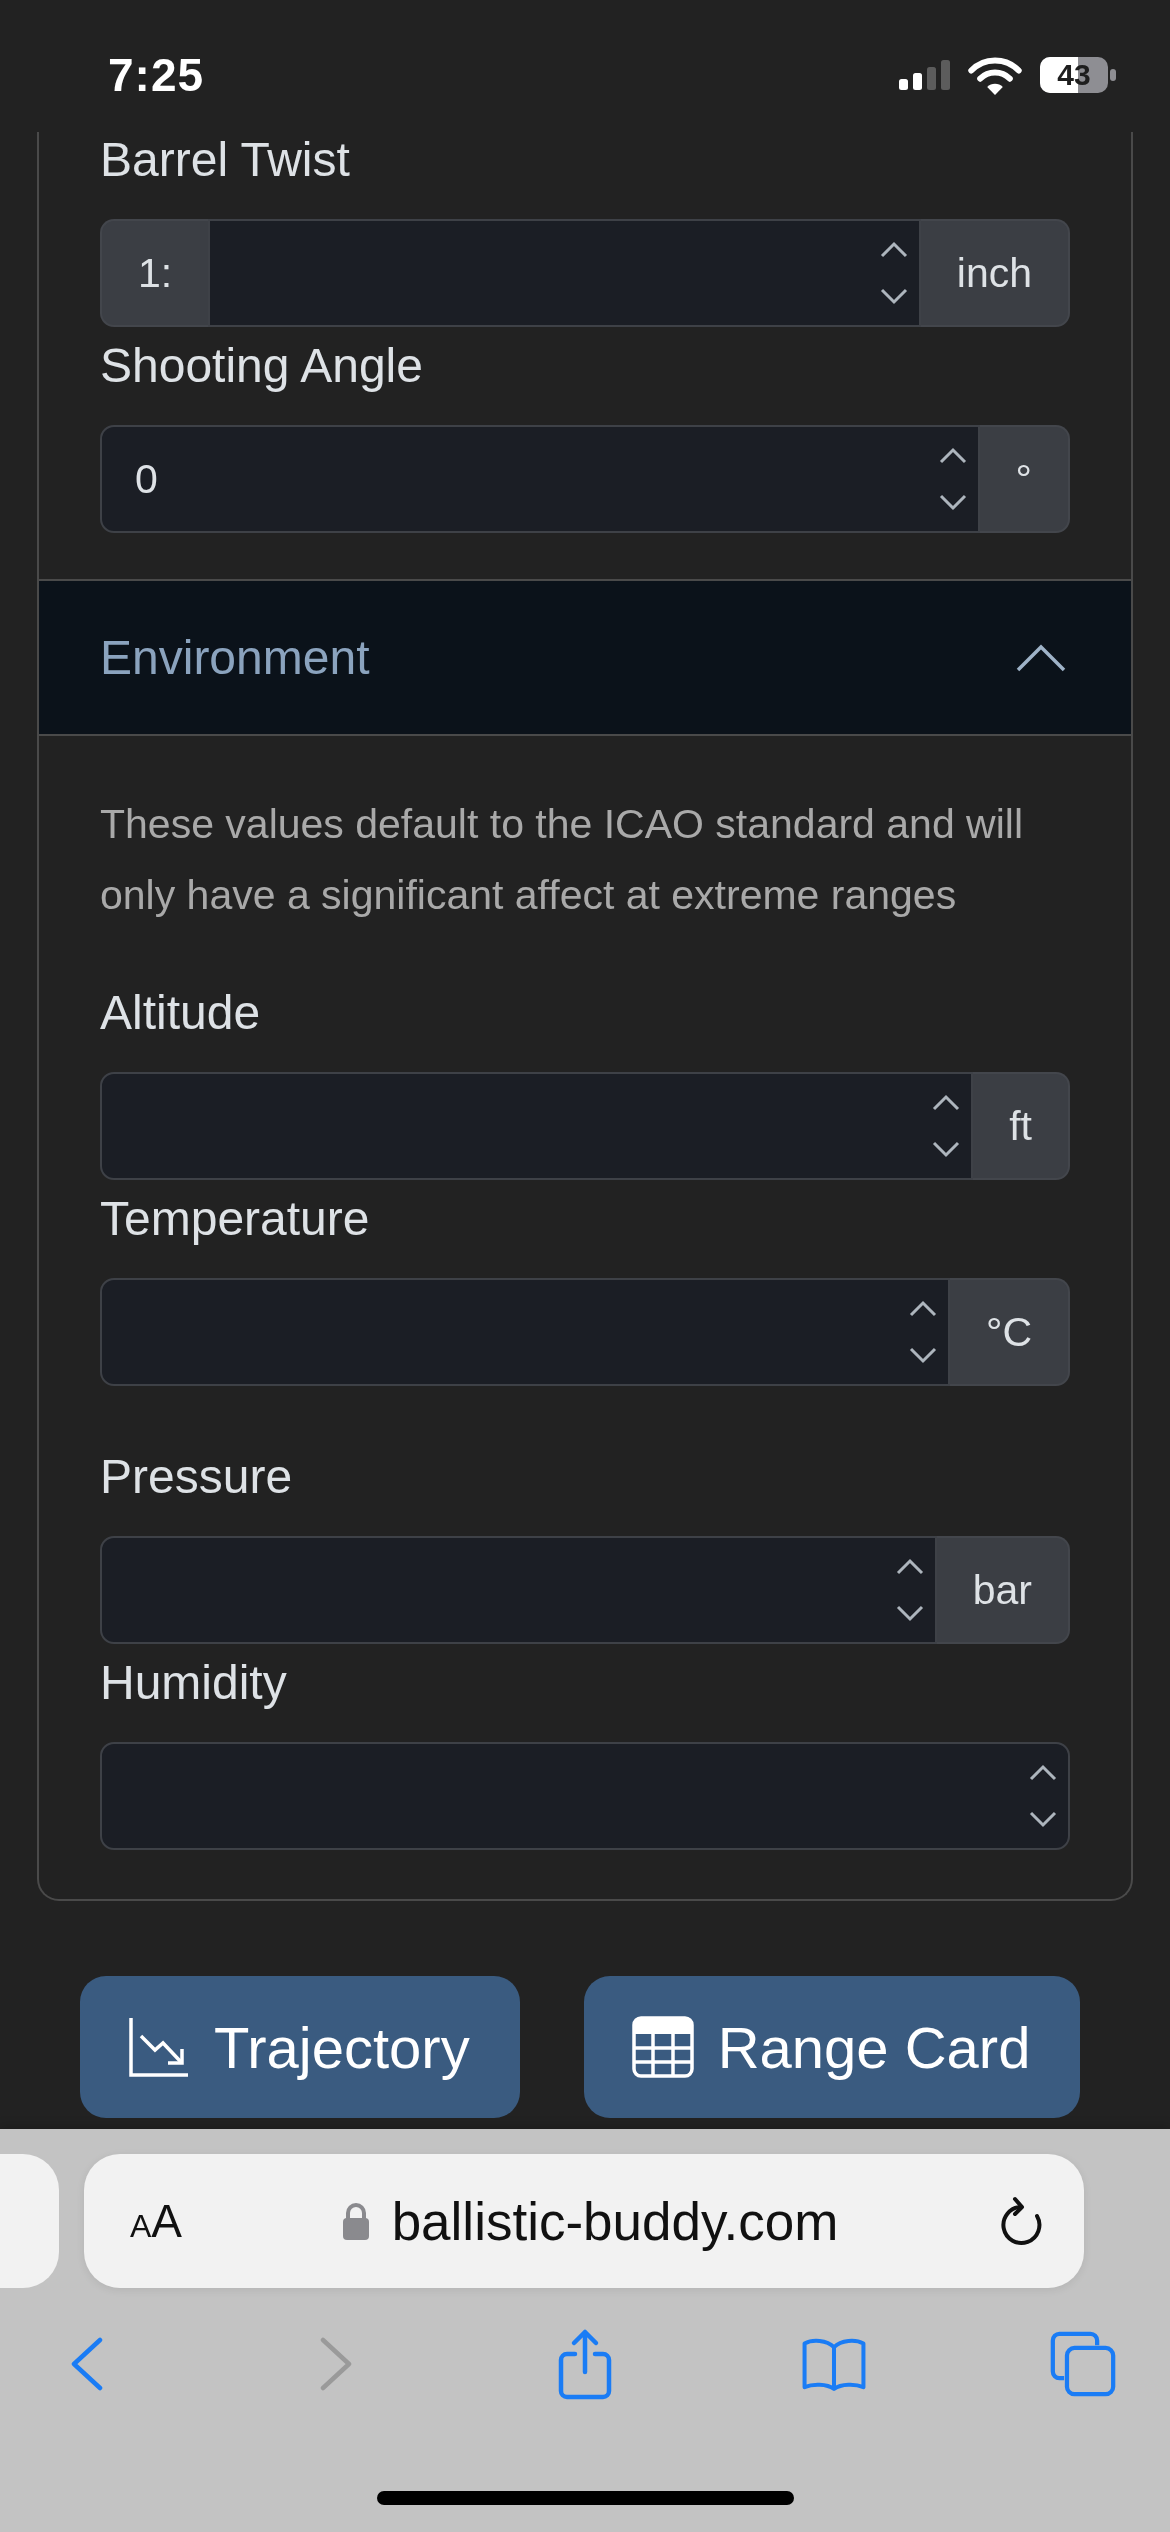 The width and height of the screenshot is (1170, 2532). I want to click on share-icon, so click(585, 2364).